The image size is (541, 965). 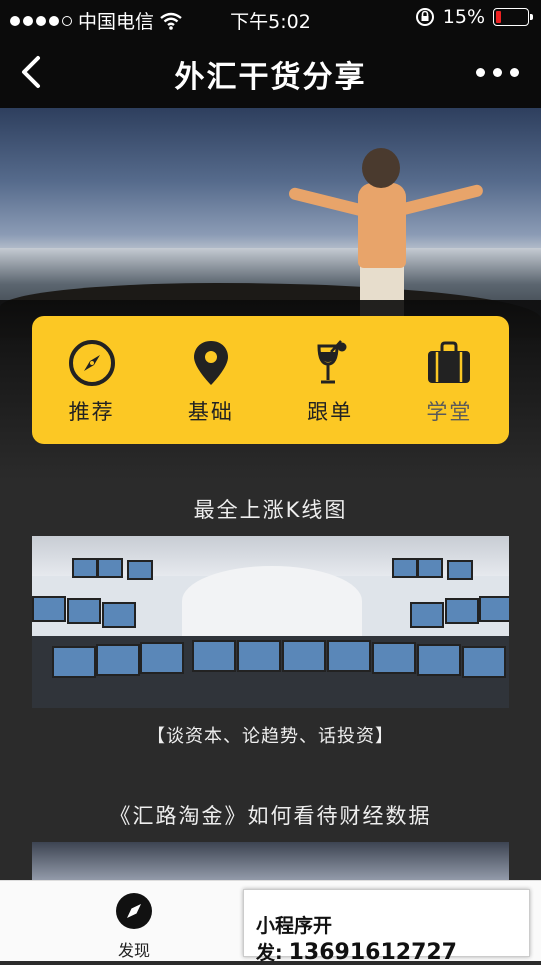 What do you see at coordinates (449, 412) in the screenshot?
I see `menu-item-label: 学堂` at bounding box center [449, 412].